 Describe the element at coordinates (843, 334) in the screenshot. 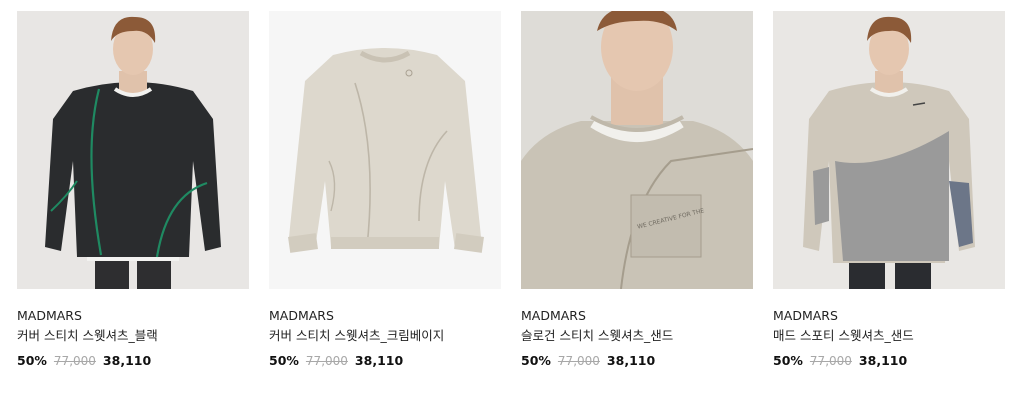

I see `product-name: 매드 스포티 스웻셔츠_샌드` at that location.